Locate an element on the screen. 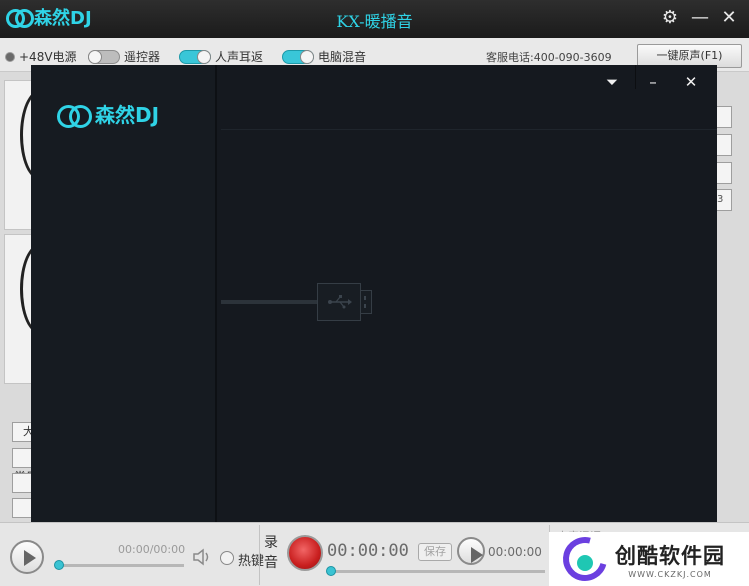 This screenshot has height=586, width=749. hot-key-label: 热键 is located at coordinates (251, 561).